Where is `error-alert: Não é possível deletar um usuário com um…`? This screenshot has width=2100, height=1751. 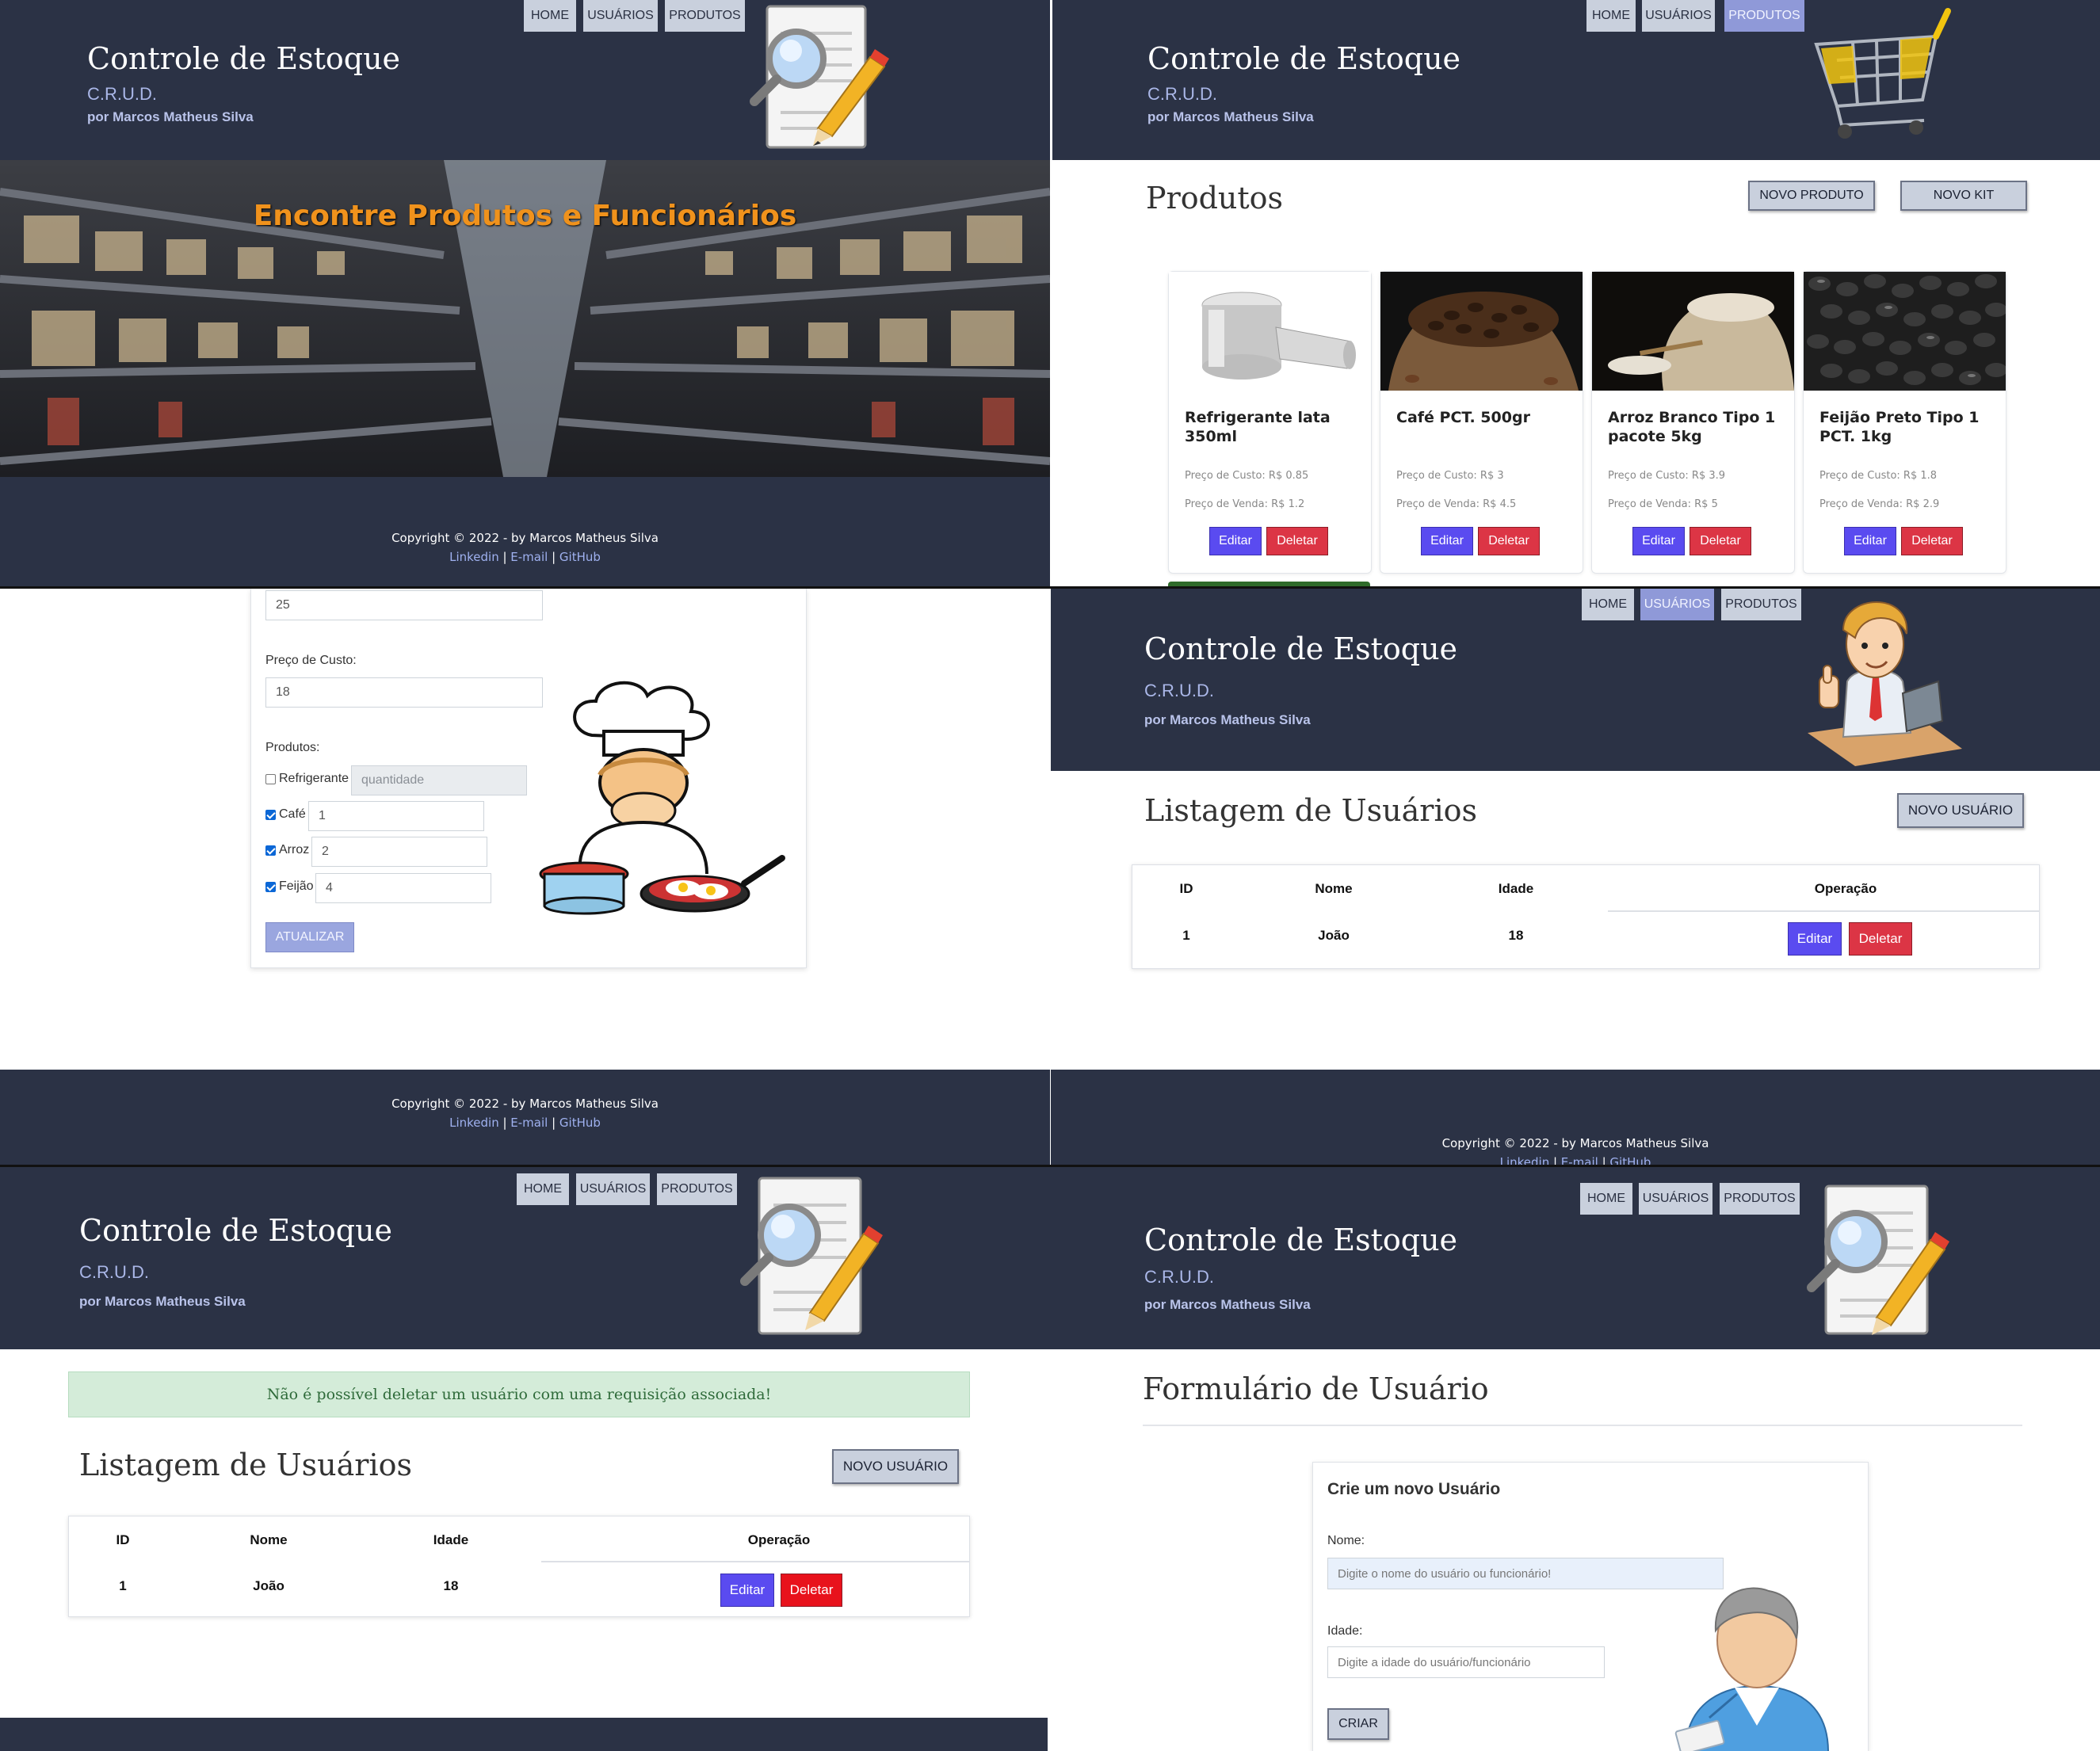
error-alert: Não é possível deletar um usuário com um… is located at coordinates (519, 1394).